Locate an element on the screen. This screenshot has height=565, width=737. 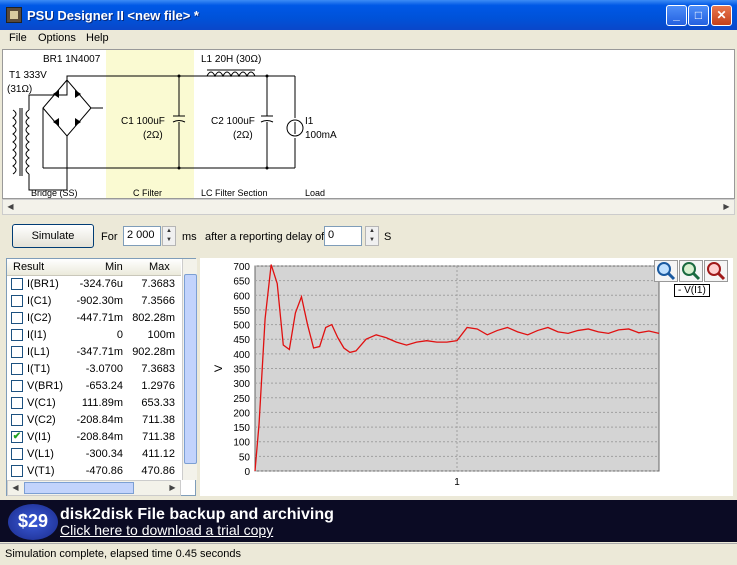
ad-link: Click here to download a trial copy is located at coordinates (166, 530).